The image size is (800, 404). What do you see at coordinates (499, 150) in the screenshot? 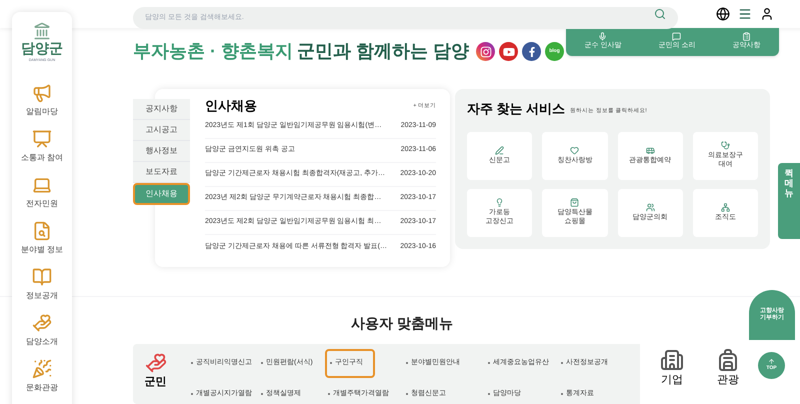
I see `pen-icon` at bounding box center [499, 150].